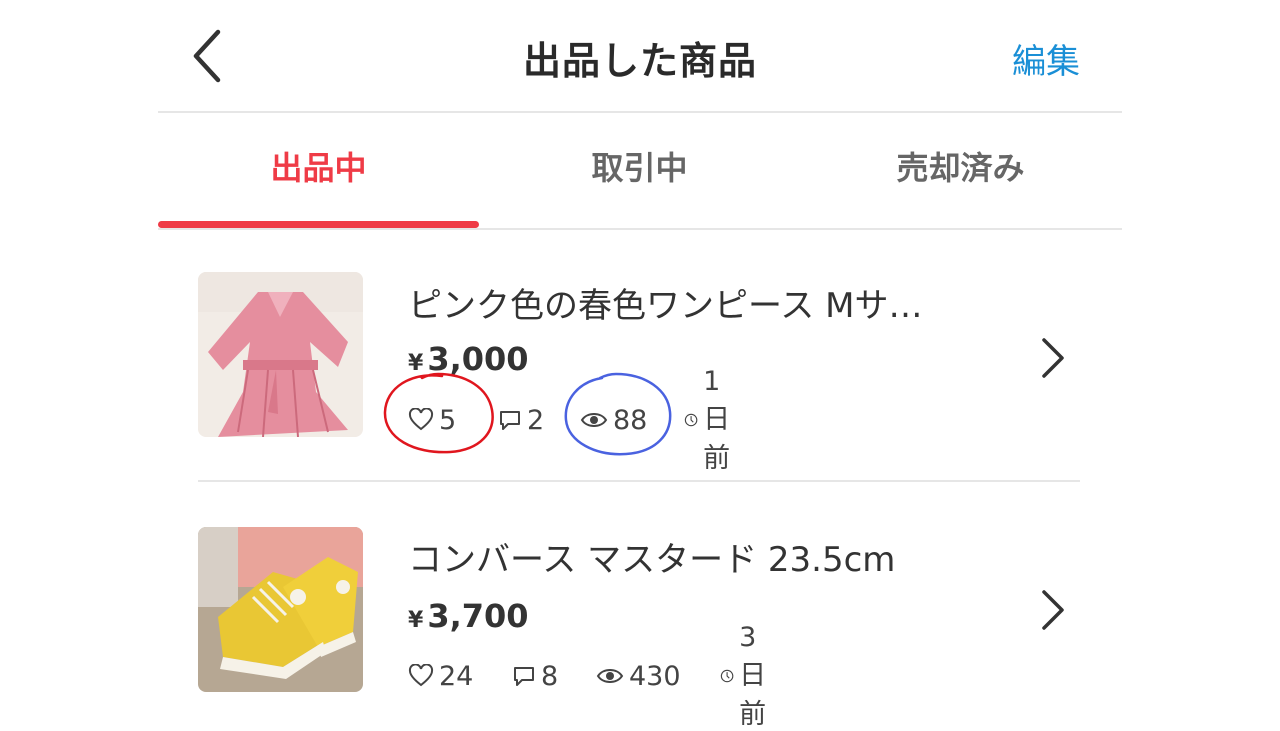 The image size is (1280, 731). I want to click on page-title: 出品した商品, so click(639, 61).